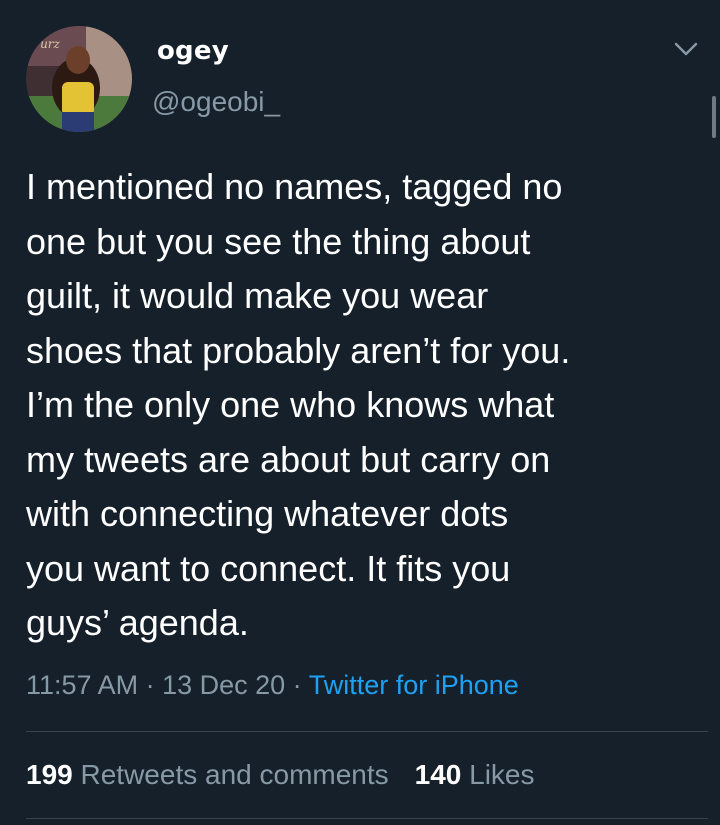  Describe the element at coordinates (502, 774) in the screenshot. I see `likes-label: Likes` at that location.